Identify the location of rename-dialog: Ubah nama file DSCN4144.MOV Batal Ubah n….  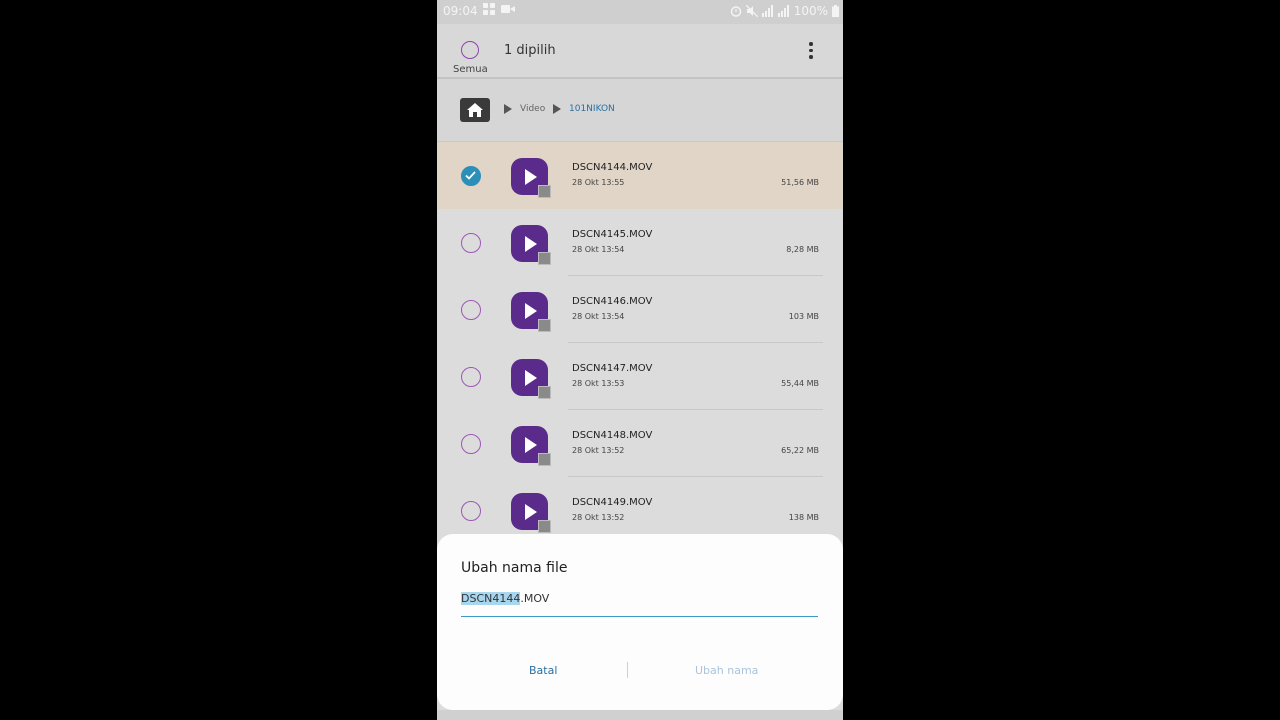
(640, 622).